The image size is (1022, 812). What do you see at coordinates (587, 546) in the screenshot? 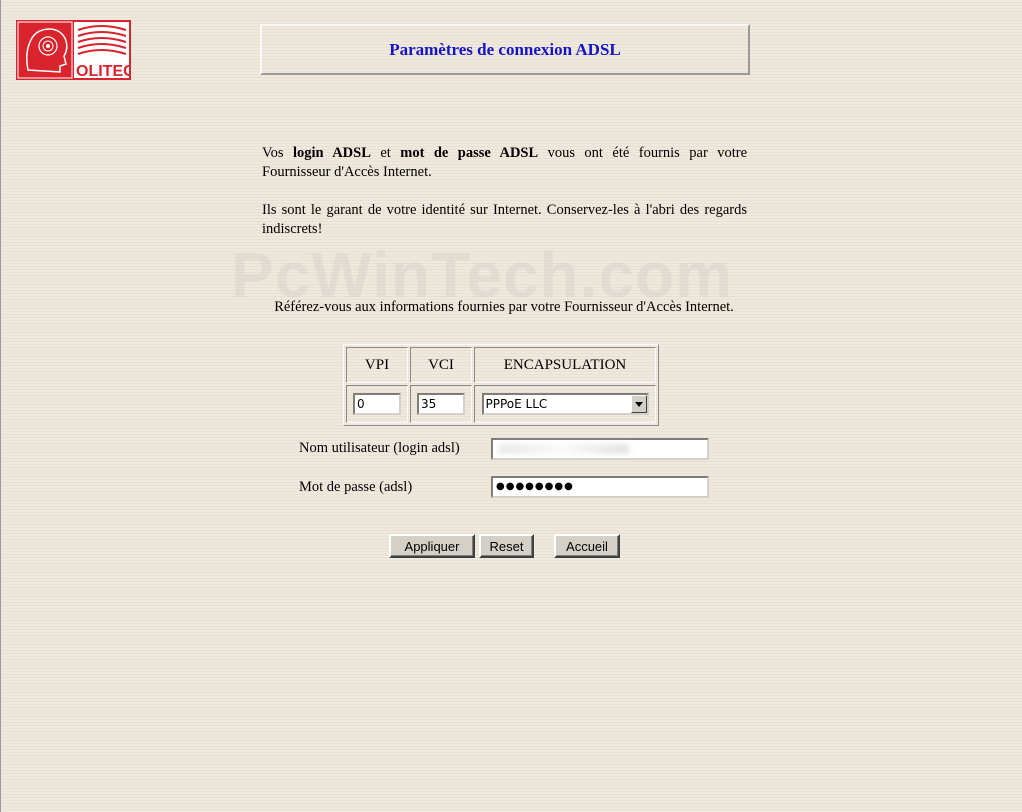
I see `home-button: Accueil` at bounding box center [587, 546].